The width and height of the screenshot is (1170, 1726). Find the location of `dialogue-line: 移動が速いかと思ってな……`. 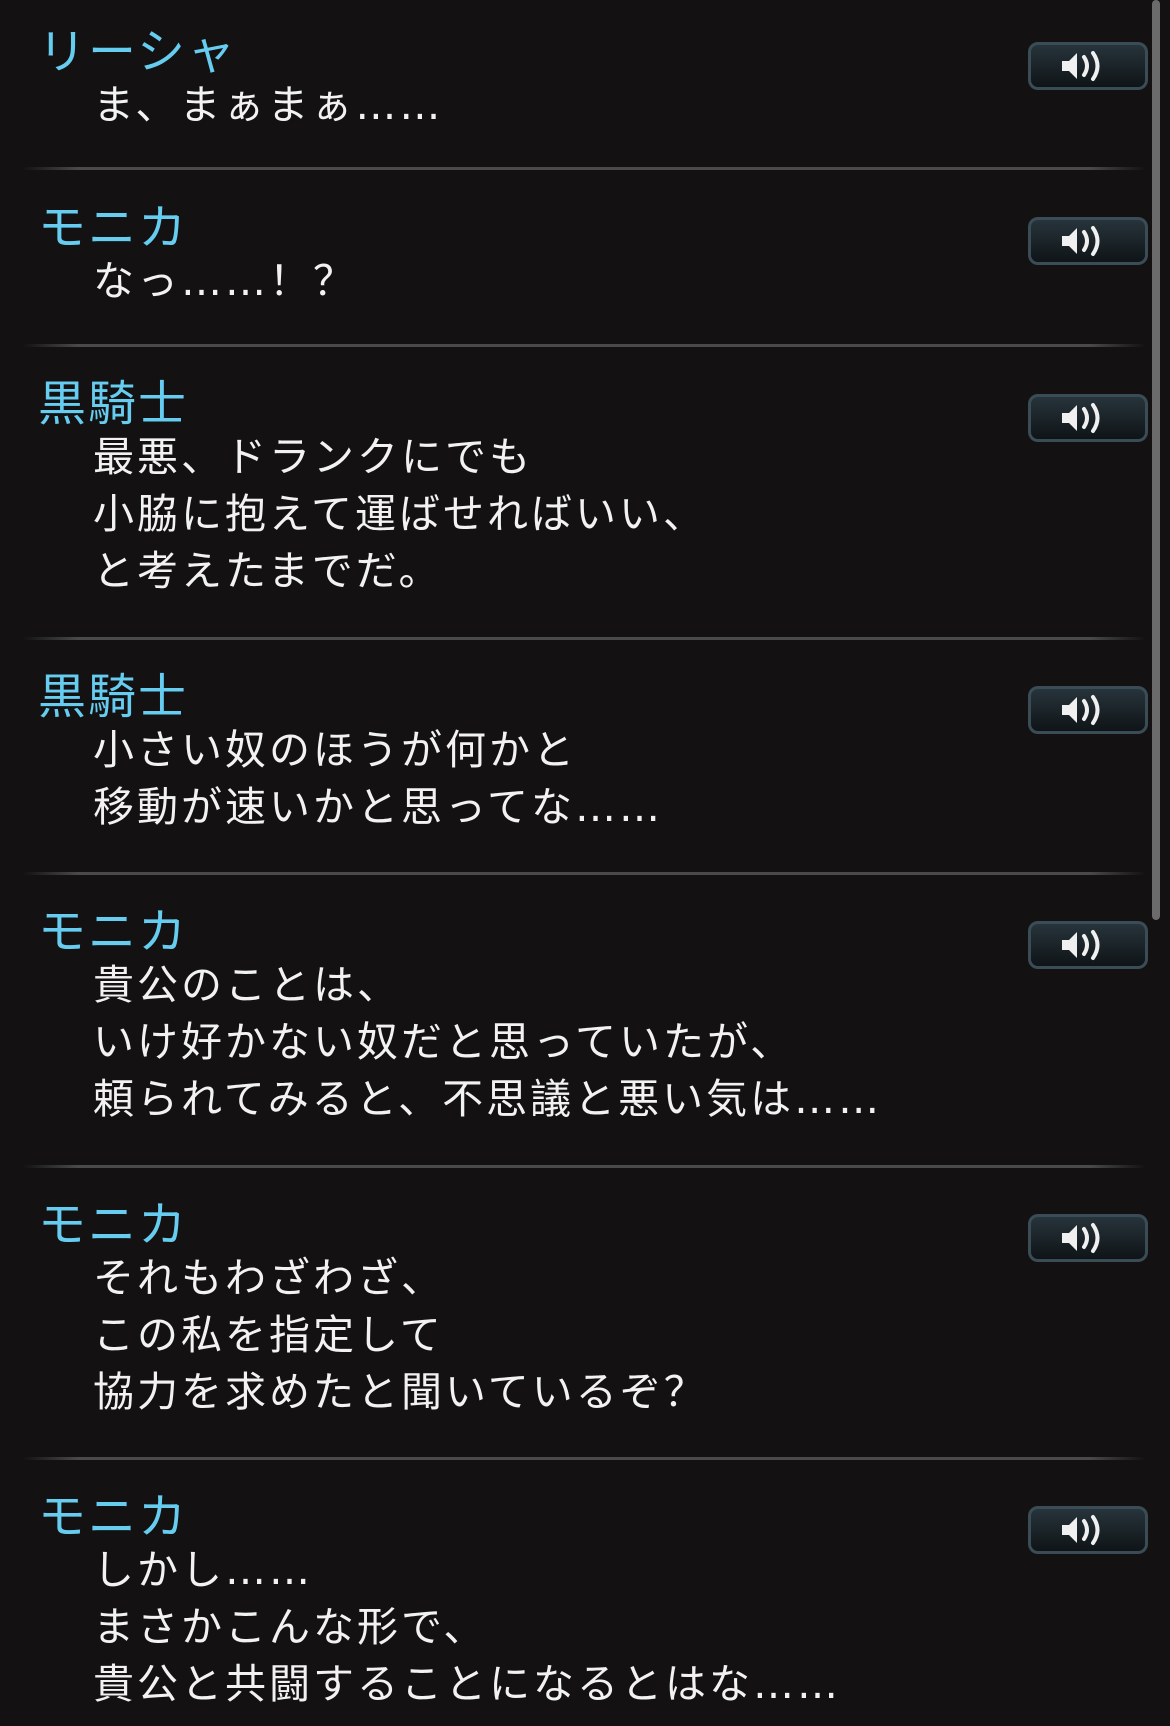

dialogue-line: 移動が速いかと思ってな…… is located at coordinates (378, 807).